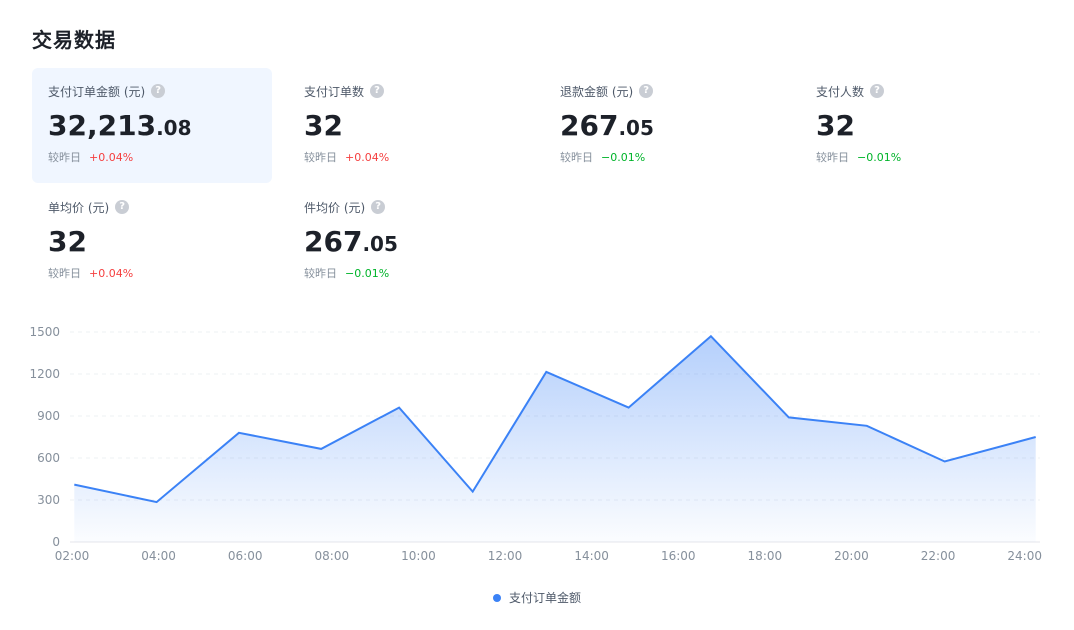  What do you see at coordinates (44, 332) in the screenshot?
I see `y-tick-label: 1500` at bounding box center [44, 332].